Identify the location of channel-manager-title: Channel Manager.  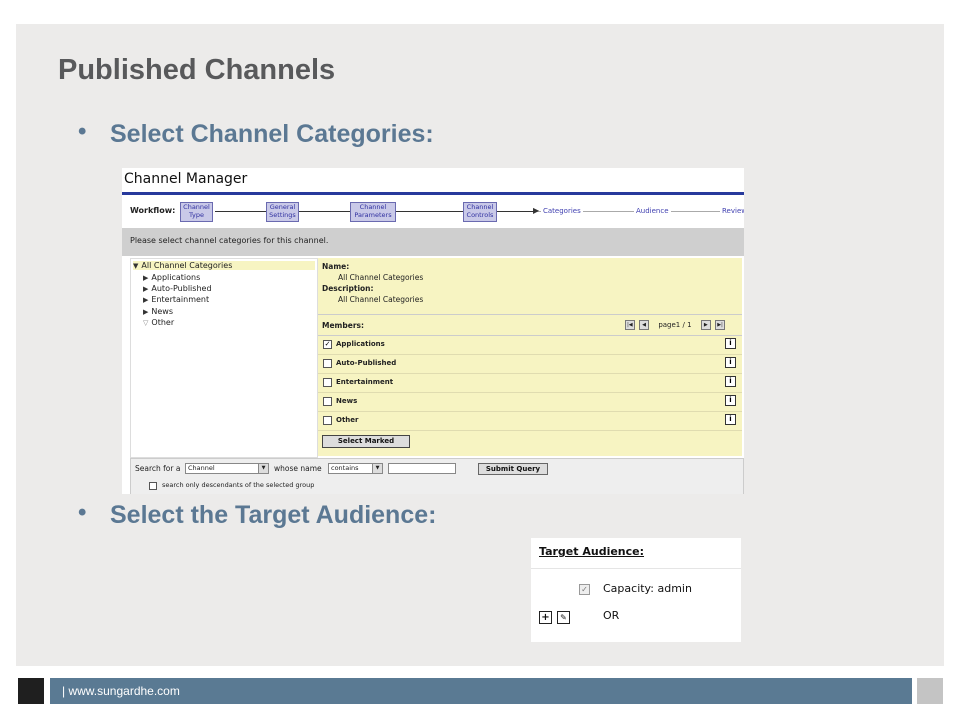
(186, 179).